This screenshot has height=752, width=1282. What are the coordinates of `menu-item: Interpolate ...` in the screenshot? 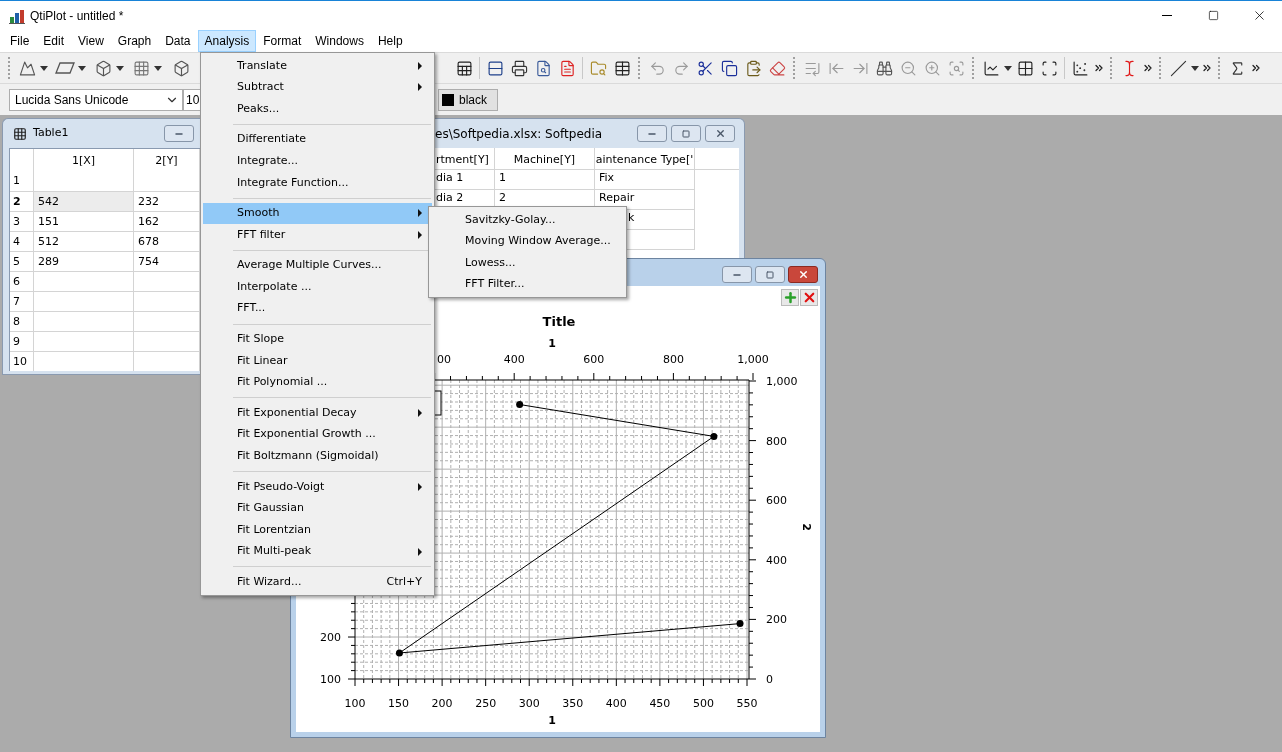 It's located at (317, 287).